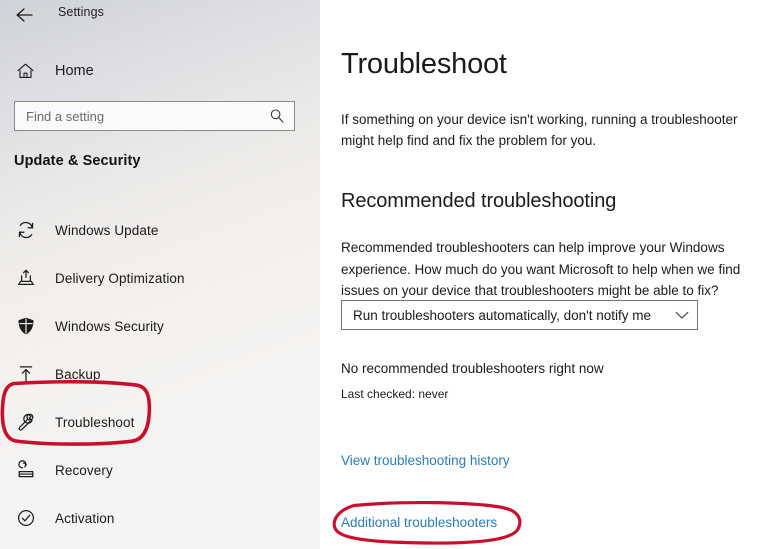 This screenshot has width=779, height=549. Describe the element at coordinates (419, 522) in the screenshot. I see `additional-troubleshooters-link: Additional troubleshooters` at that location.